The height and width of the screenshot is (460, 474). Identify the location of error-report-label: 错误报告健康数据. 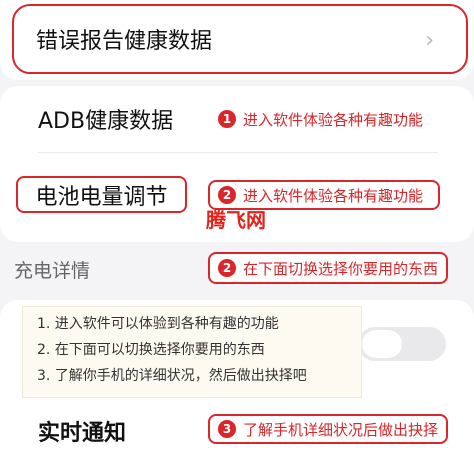
(124, 41).